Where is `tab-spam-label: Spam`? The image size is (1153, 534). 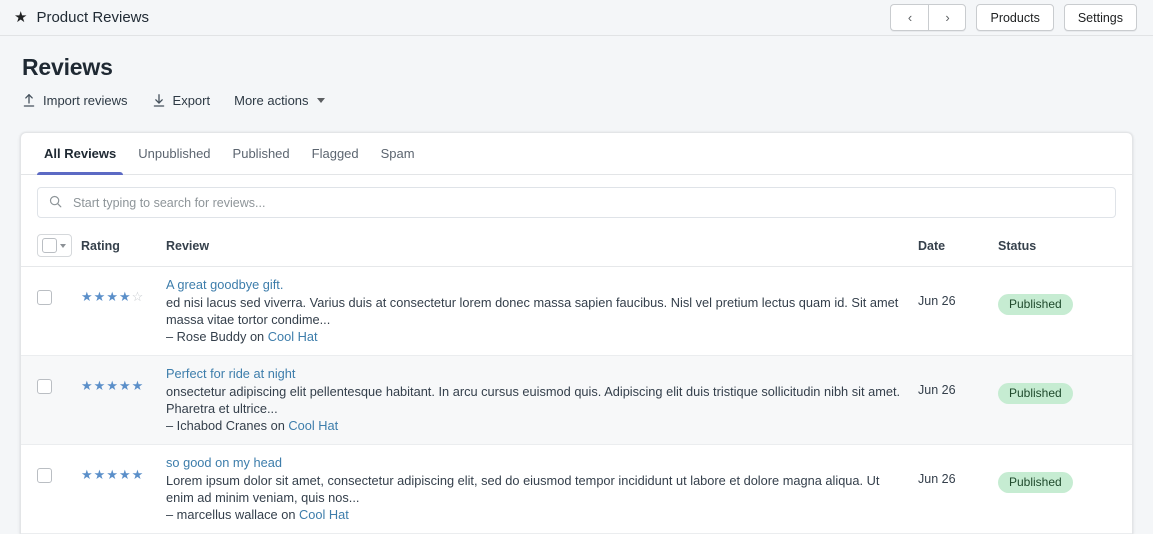
tab-spam-label: Spam is located at coordinates (397, 153).